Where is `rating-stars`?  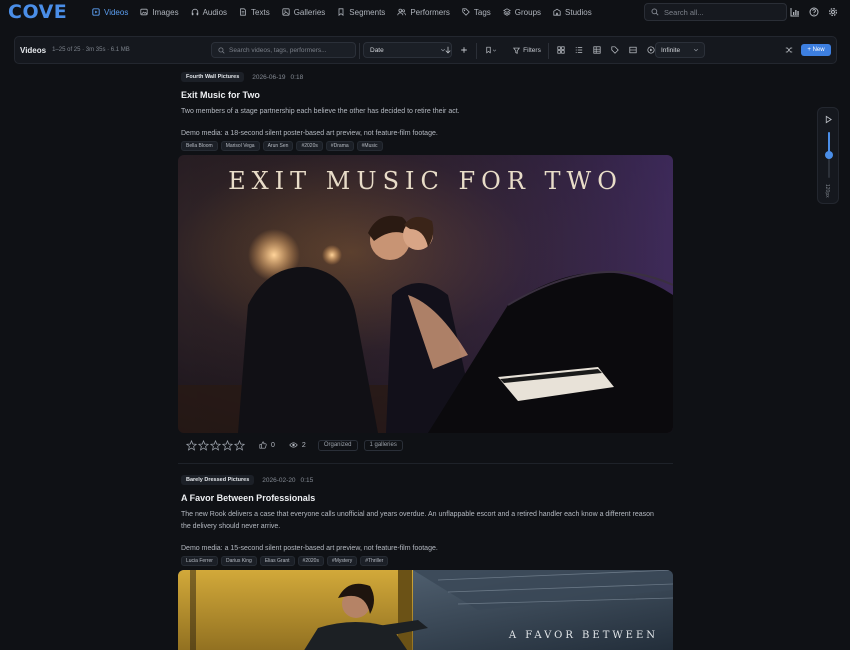
rating-stars is located at coordinates (215, 445).